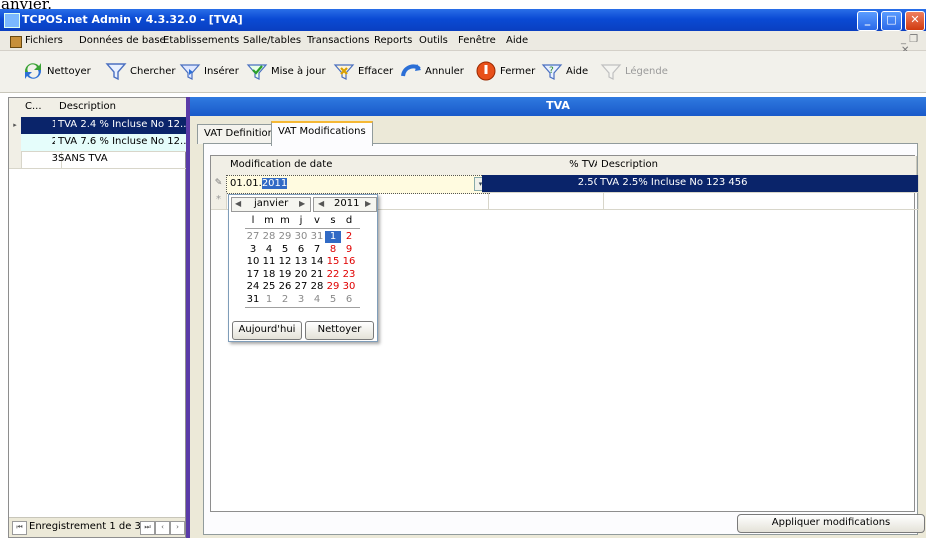 The width and height of the screenshot is (926, 538). I want to click on menu-outils: Outils, so click(433, 40).